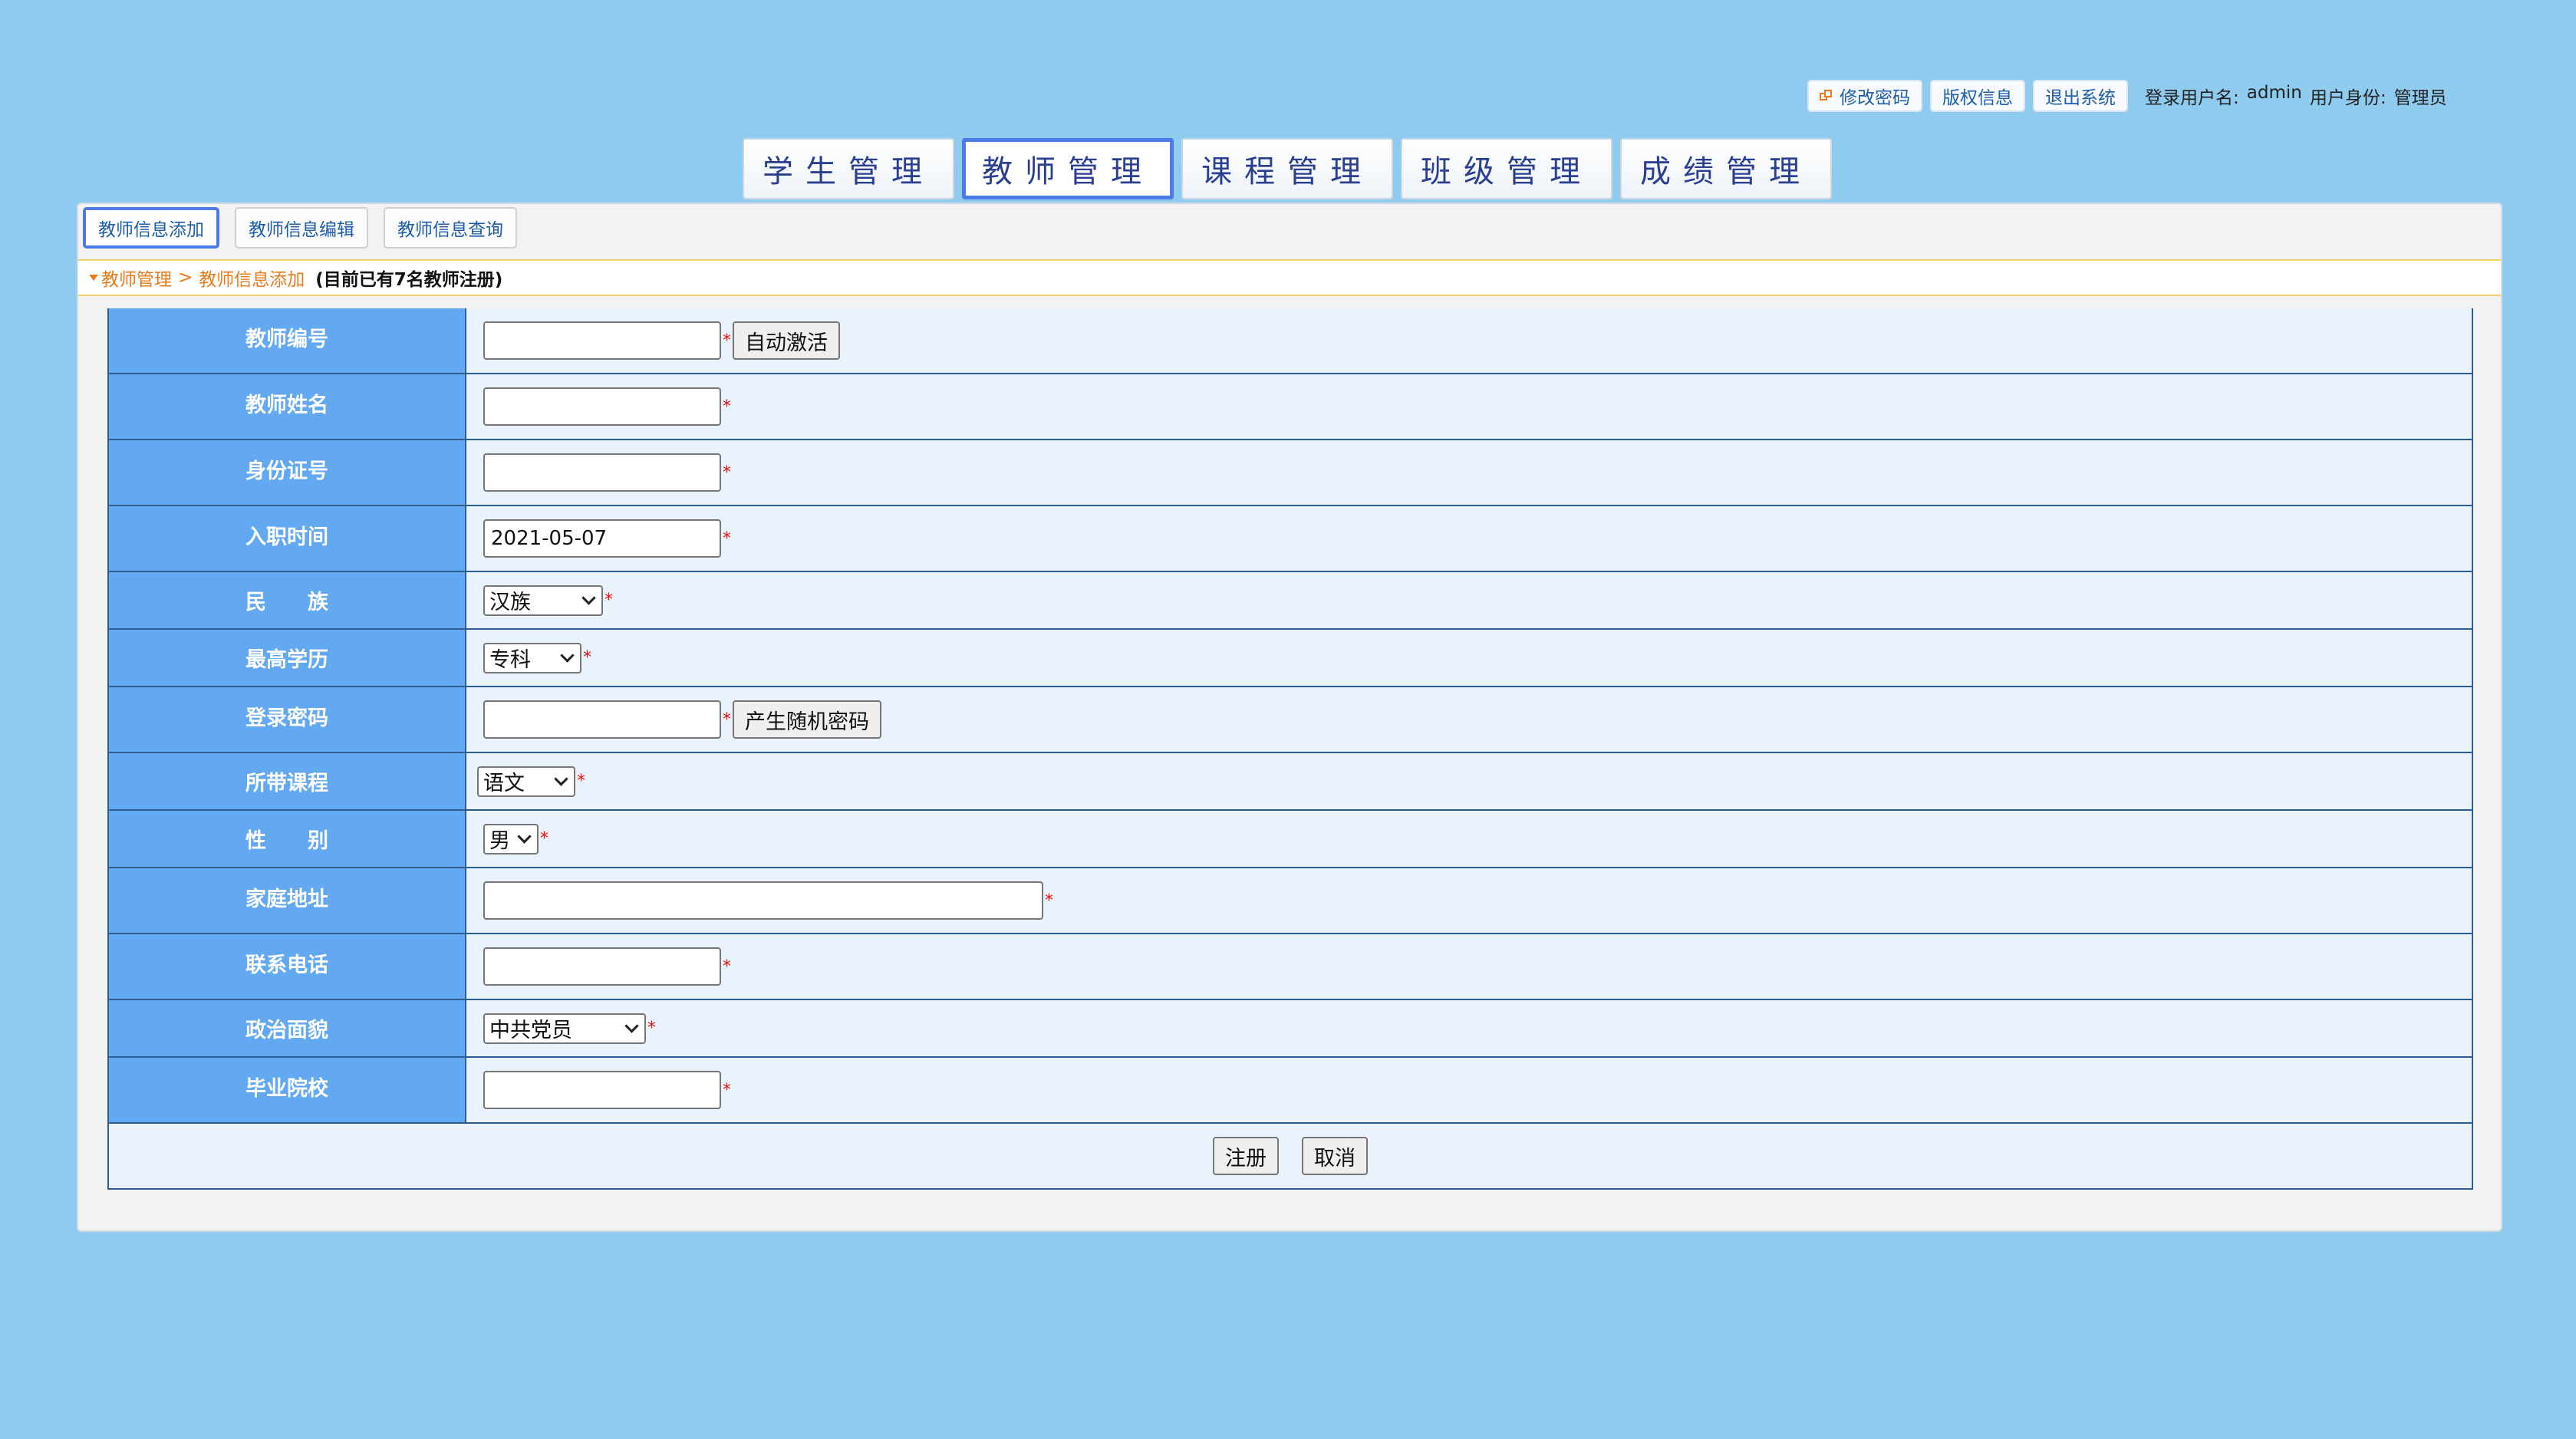 The height and width of the screenshot is (1439, 2576). Describe the element at coordinates (543, 600) in the screenshot. I see `ethnicity-select: 汉族` at that location.